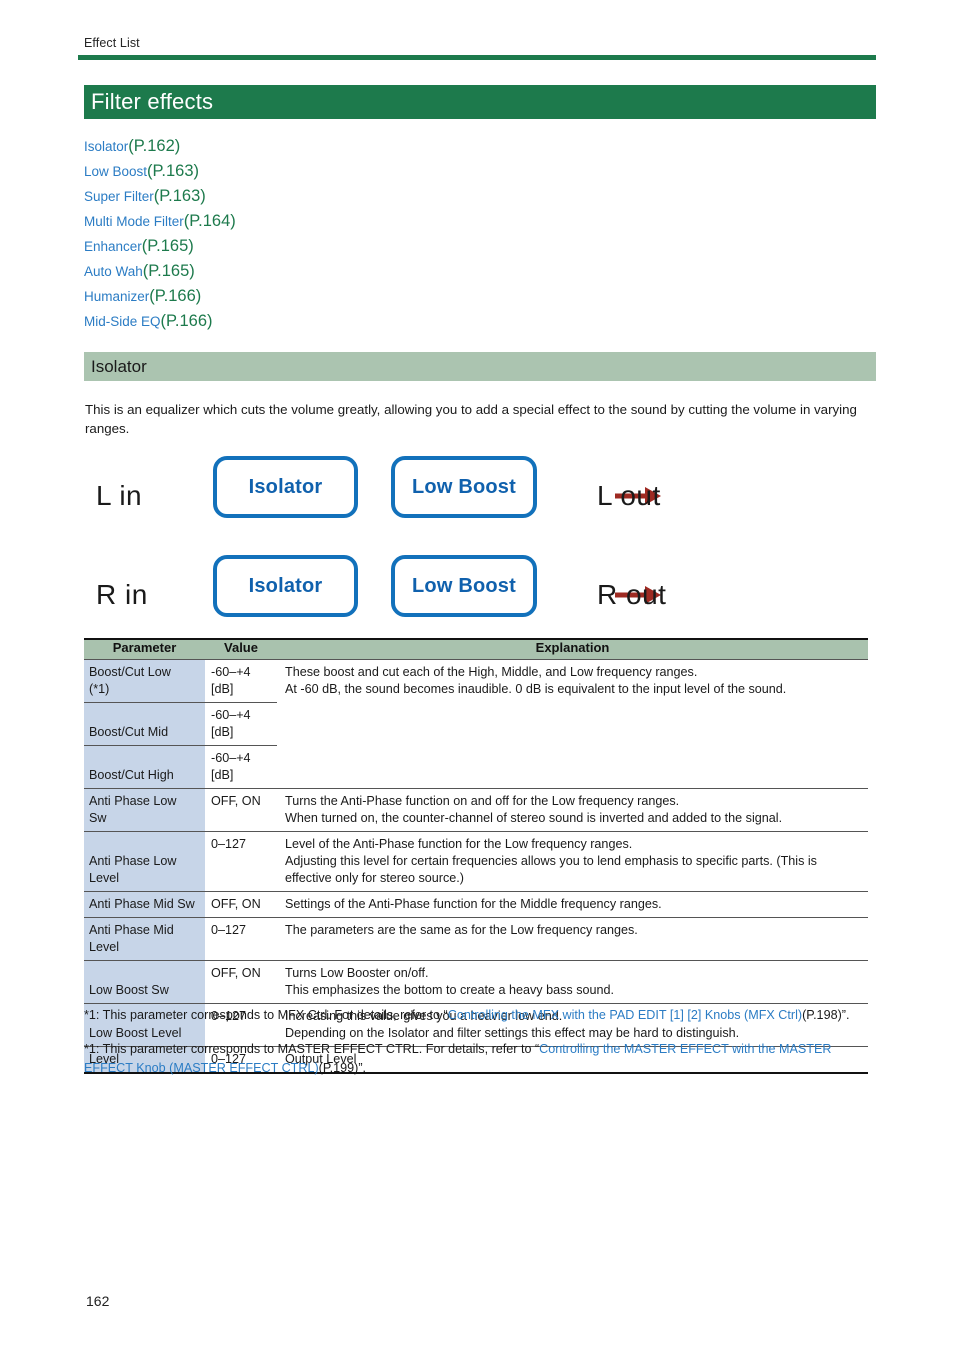 The image size is (954, 1350). I want to click on parameter-text: Low Boost Sw, so click(129, 989).